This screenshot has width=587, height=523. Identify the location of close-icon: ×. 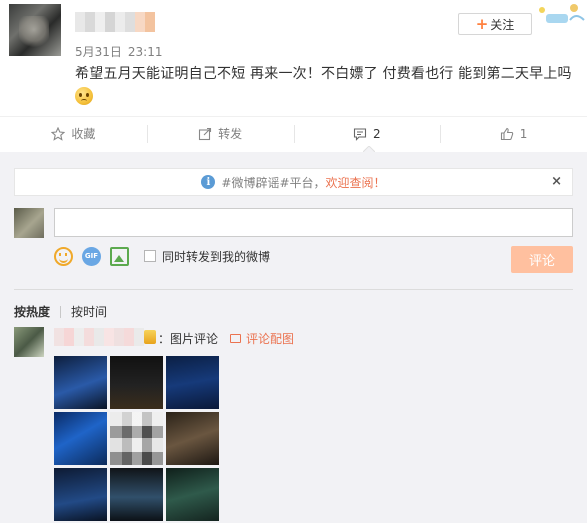
(556, 181).